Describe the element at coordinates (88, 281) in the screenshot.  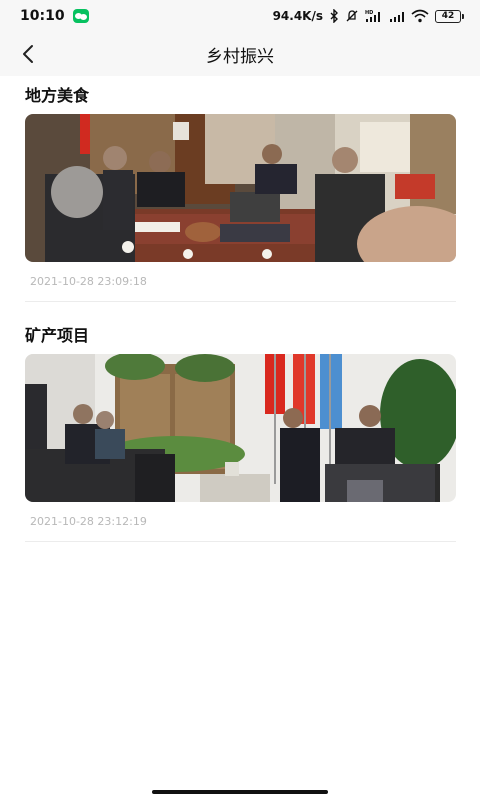
I see `article-date: 2021-10-28 23:09:18` at that location.